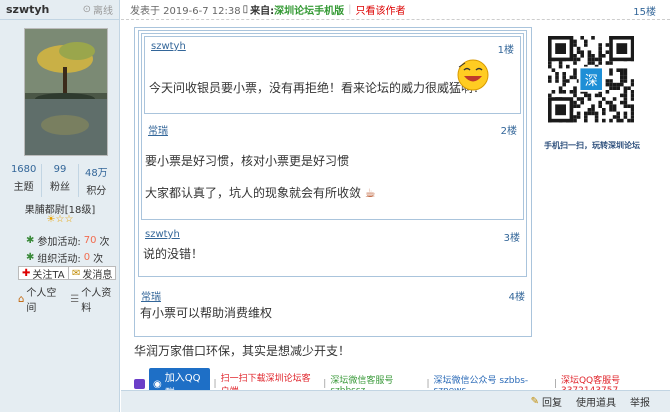 This screenshot has height=412, width=670. I want to click on floor-number: 15楼, so click(644, 10).